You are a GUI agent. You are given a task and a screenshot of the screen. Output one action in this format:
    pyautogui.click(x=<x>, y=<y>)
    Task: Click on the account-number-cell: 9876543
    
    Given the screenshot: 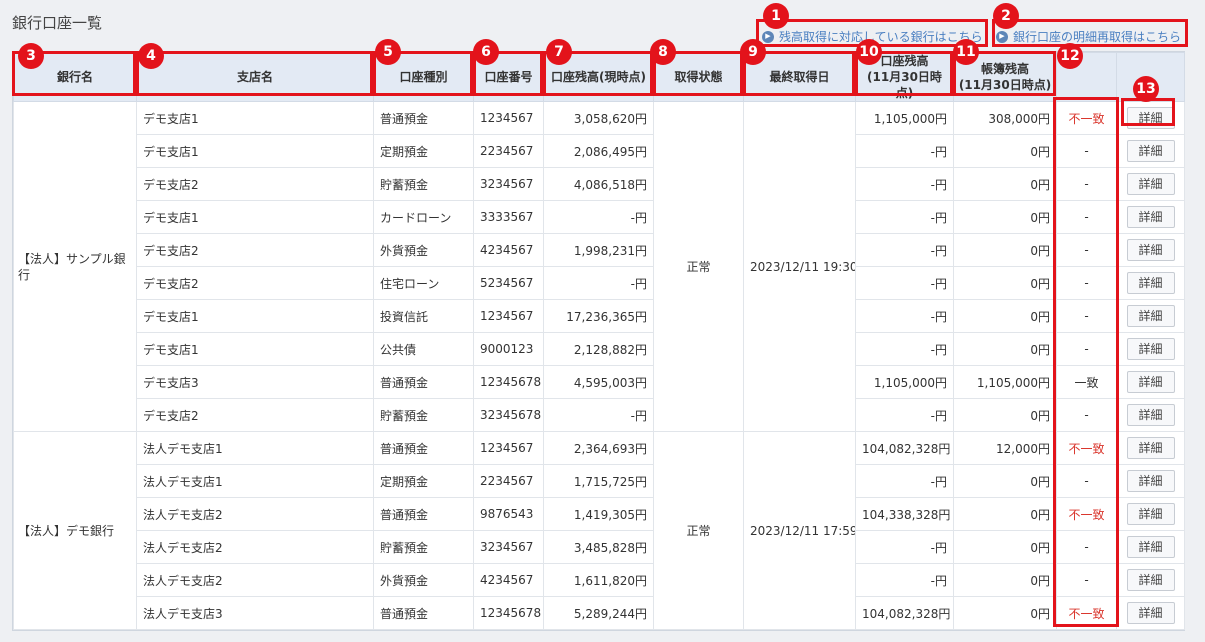 What is the action you would take?
    pyautogui.click(x=508, y=514)
    